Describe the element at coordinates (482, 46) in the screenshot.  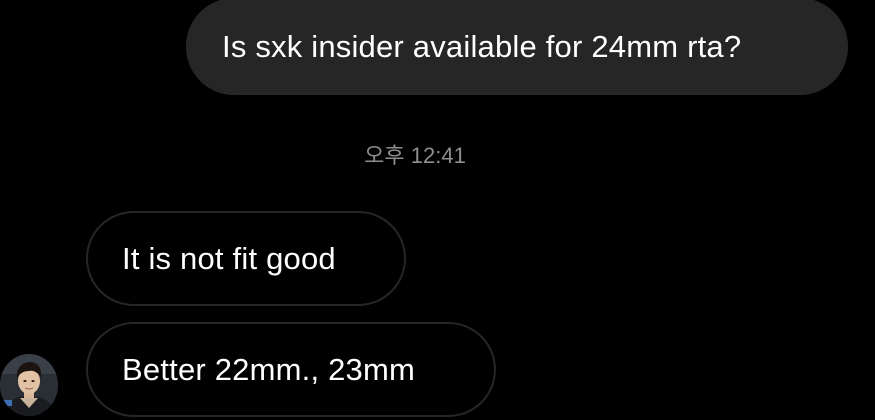
I see `sent-message-text: Is sxk insider available for 24mm rta?` at that location.